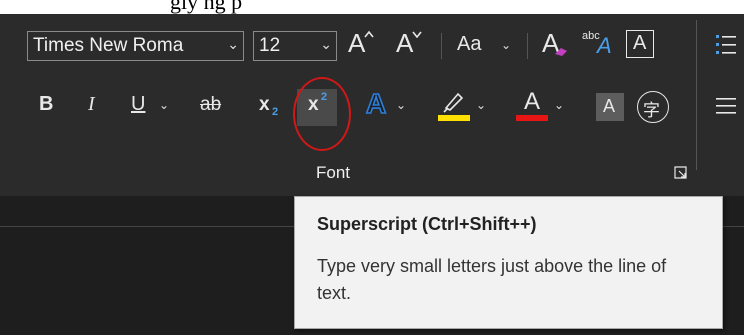  I want to click on font-group-label: Font, so click(333, 172).